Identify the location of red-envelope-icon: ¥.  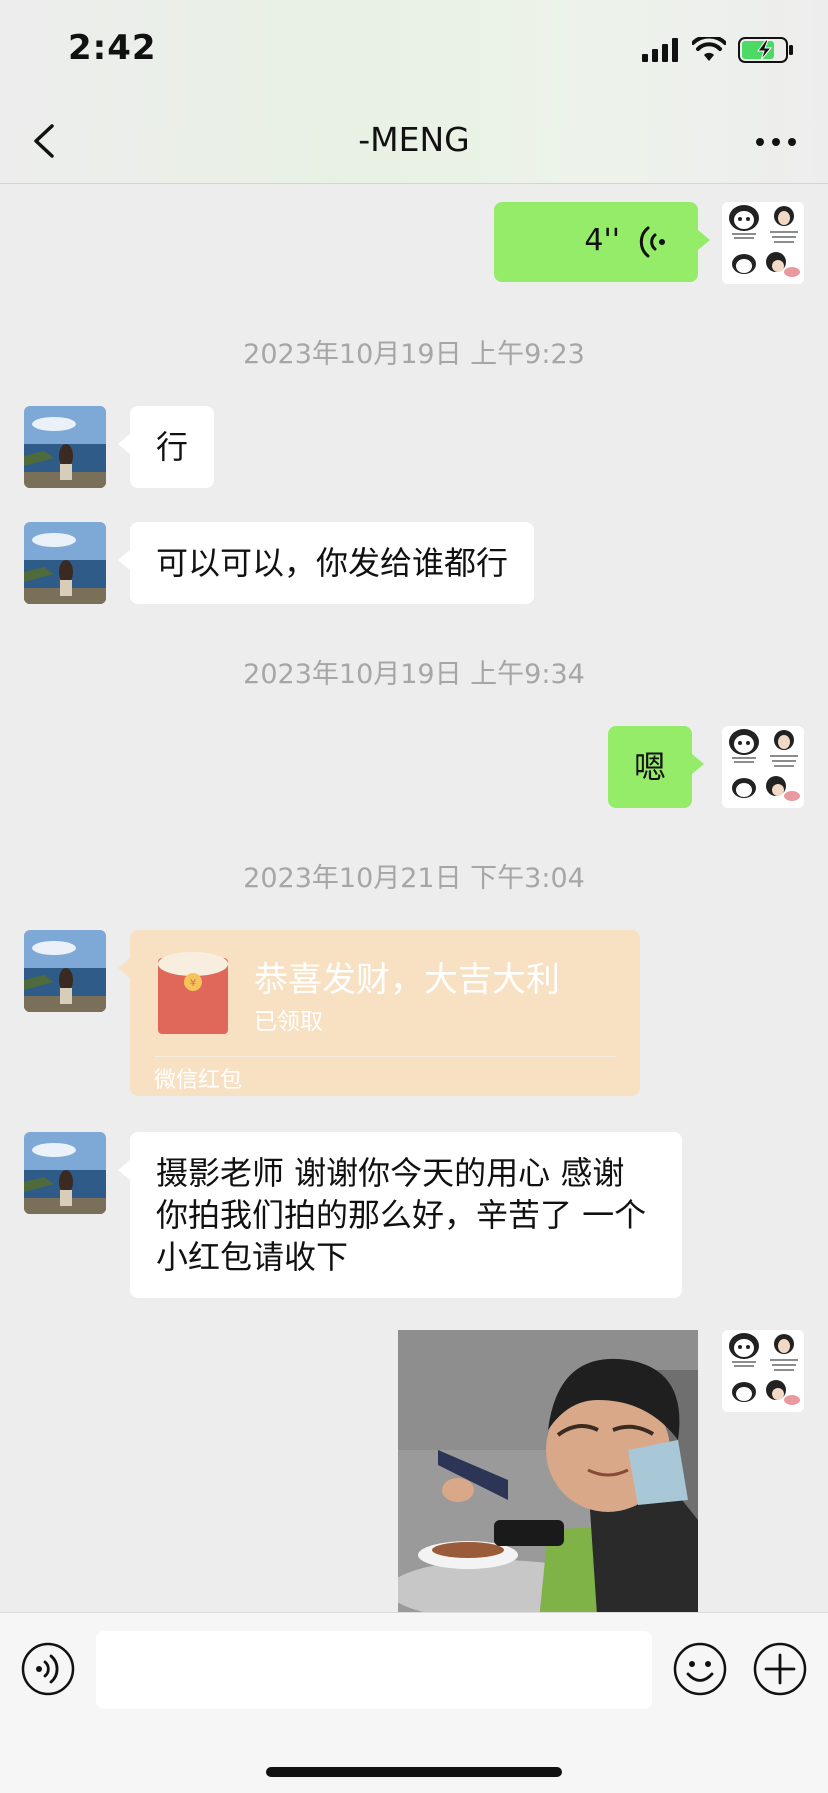
(193, 993).